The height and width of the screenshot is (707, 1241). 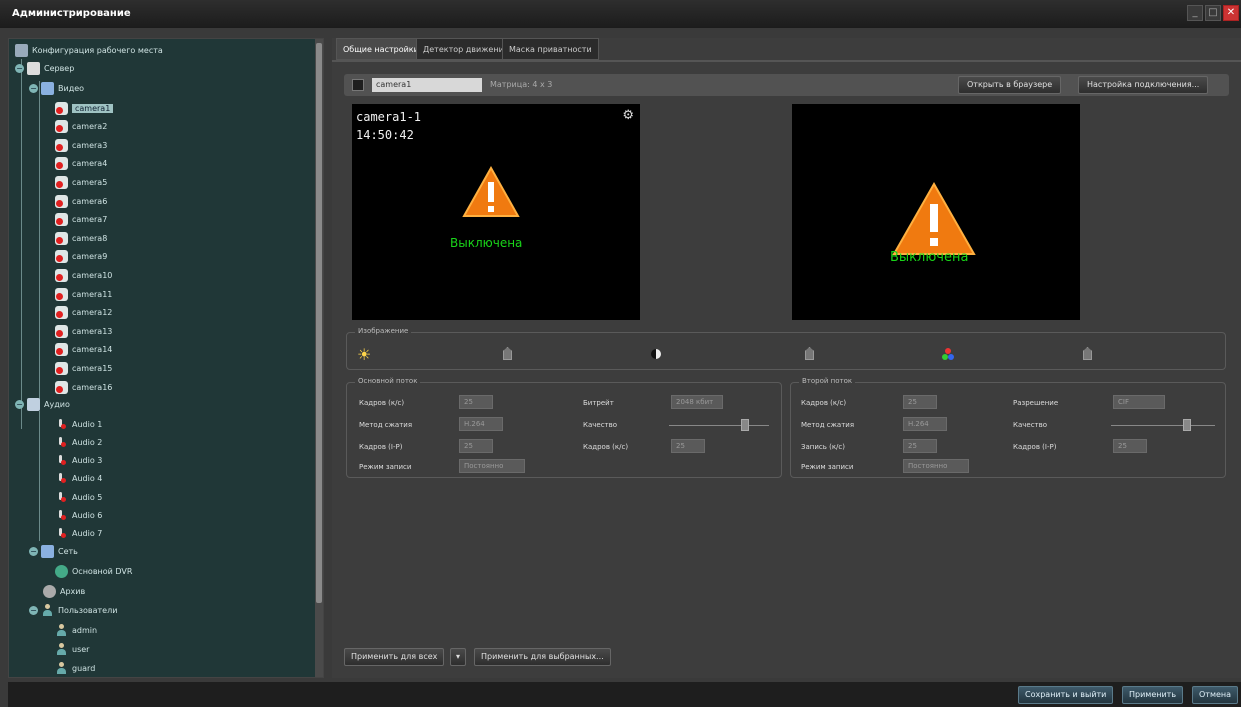 I want to click on minimize-button: _, so click(x=1195, y=13).